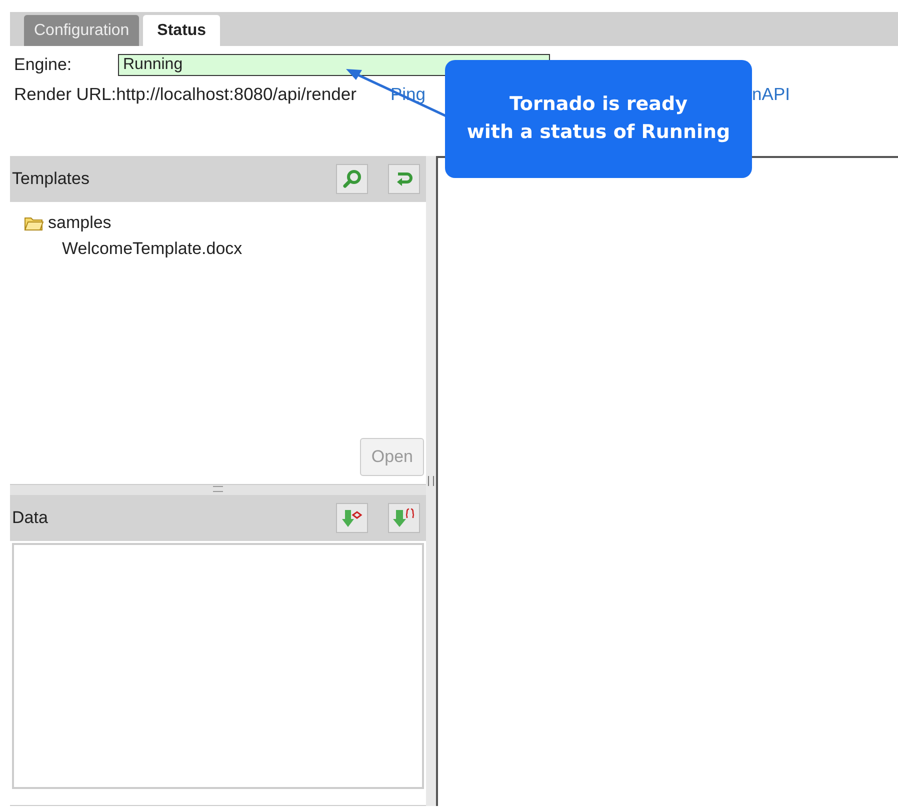 Image resolution: width=898 pixels, height=807 pixels. I want to click on render-url-label: Render URL:, so click(65, 94).